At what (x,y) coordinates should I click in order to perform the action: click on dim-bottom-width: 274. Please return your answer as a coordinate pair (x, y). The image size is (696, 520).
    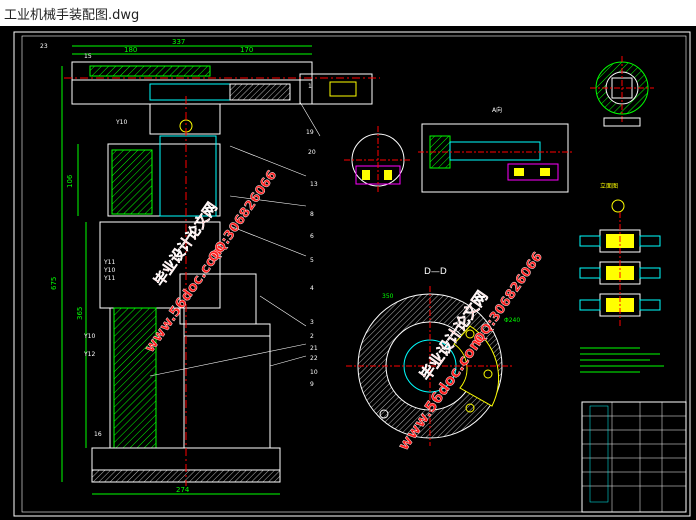
    Looking at the image, I should click on (183, 490).